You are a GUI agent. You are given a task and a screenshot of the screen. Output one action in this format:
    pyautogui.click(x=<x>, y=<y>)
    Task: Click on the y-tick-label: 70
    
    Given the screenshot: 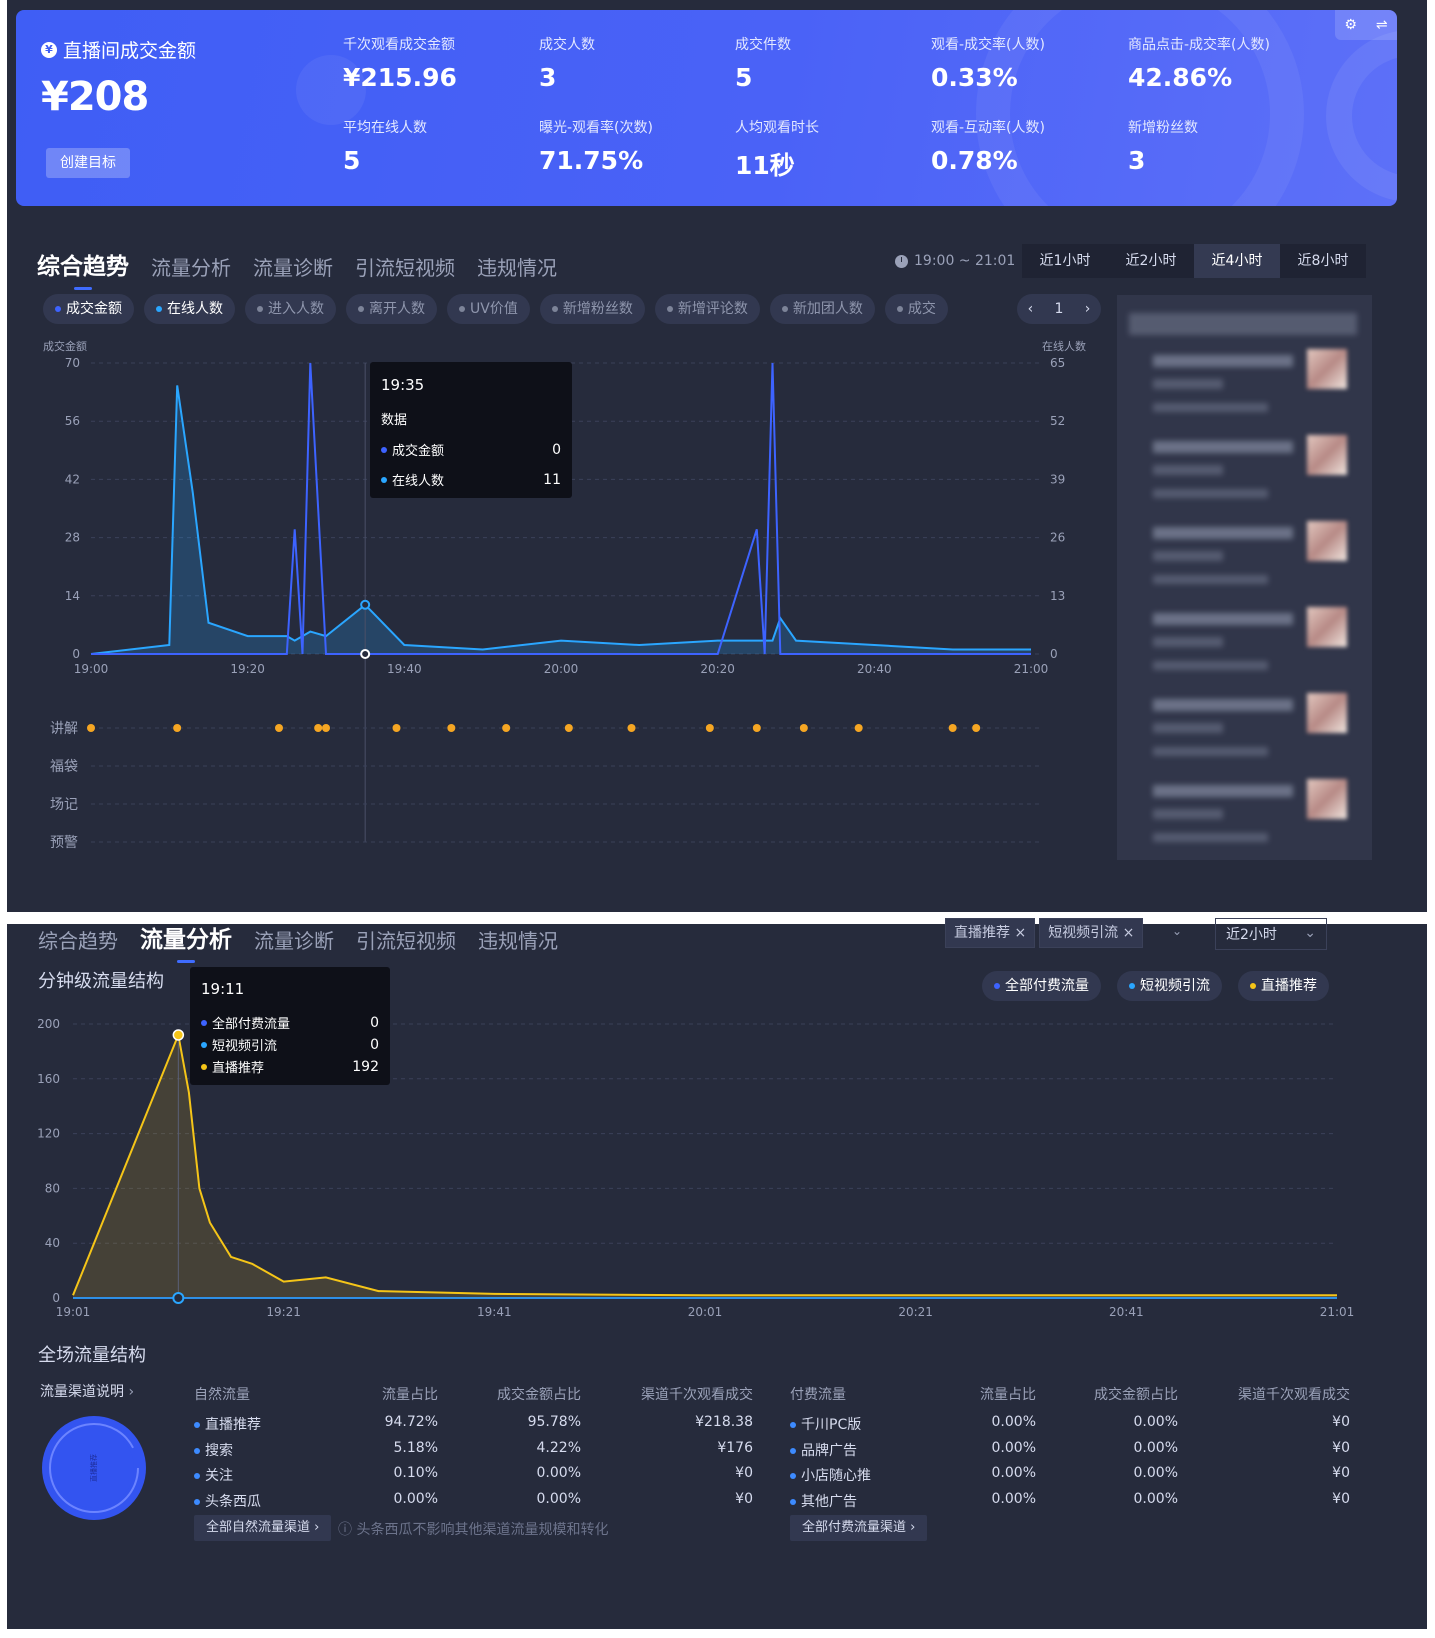 What is the action you would take?
    pyautogui.click(x=72, y=363)
    